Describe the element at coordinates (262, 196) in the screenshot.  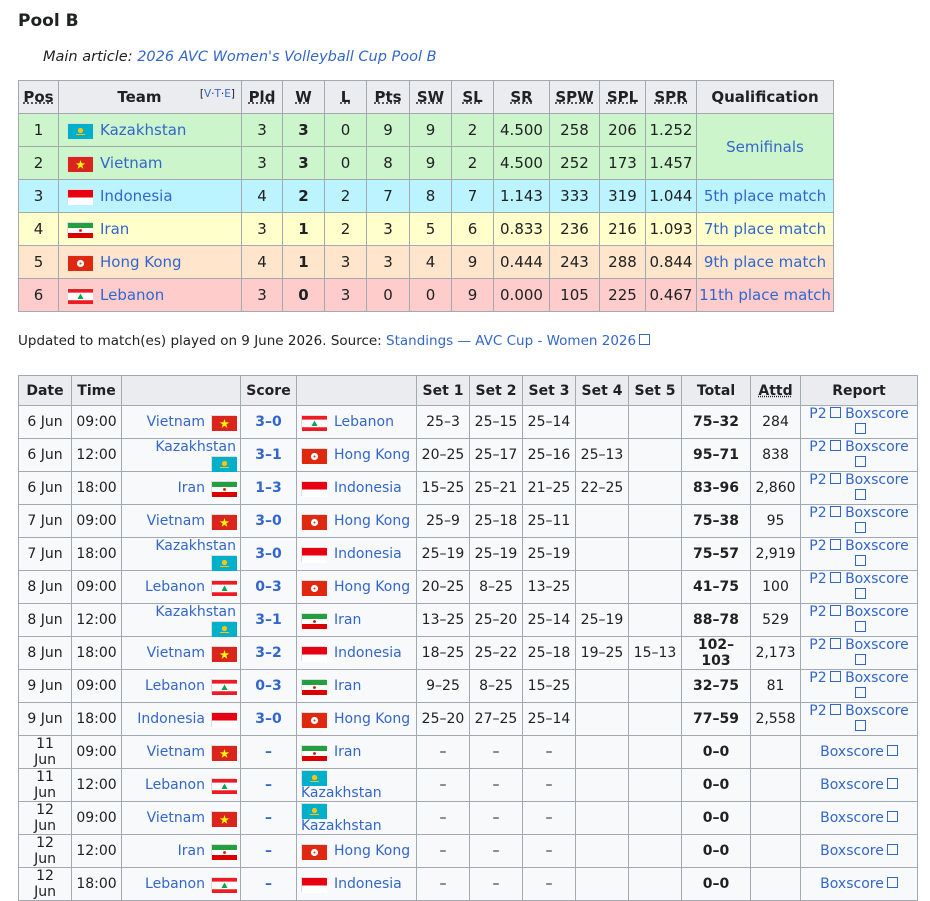
I see `standings-pld: 4` at that location.